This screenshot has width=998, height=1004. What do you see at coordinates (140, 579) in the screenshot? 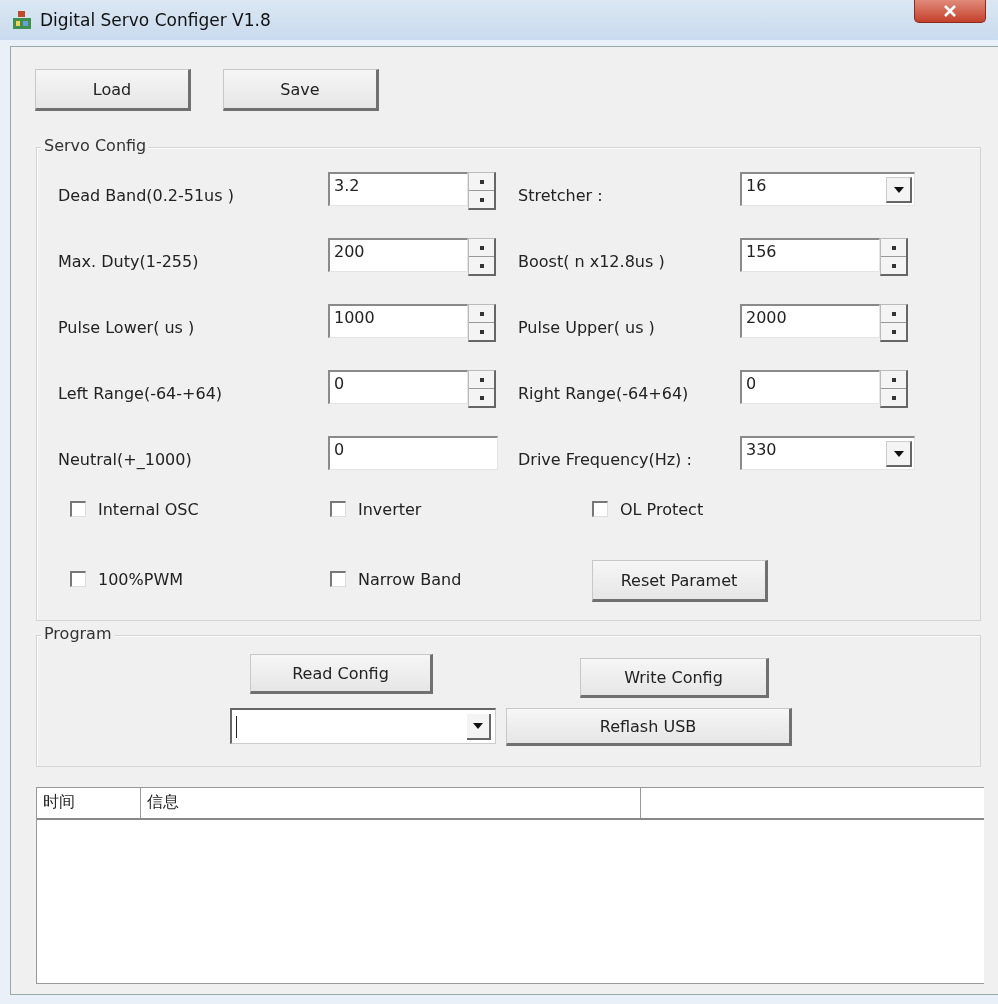
I see `checkbox-label: 100%PWM` at bounding box center [140, 579].